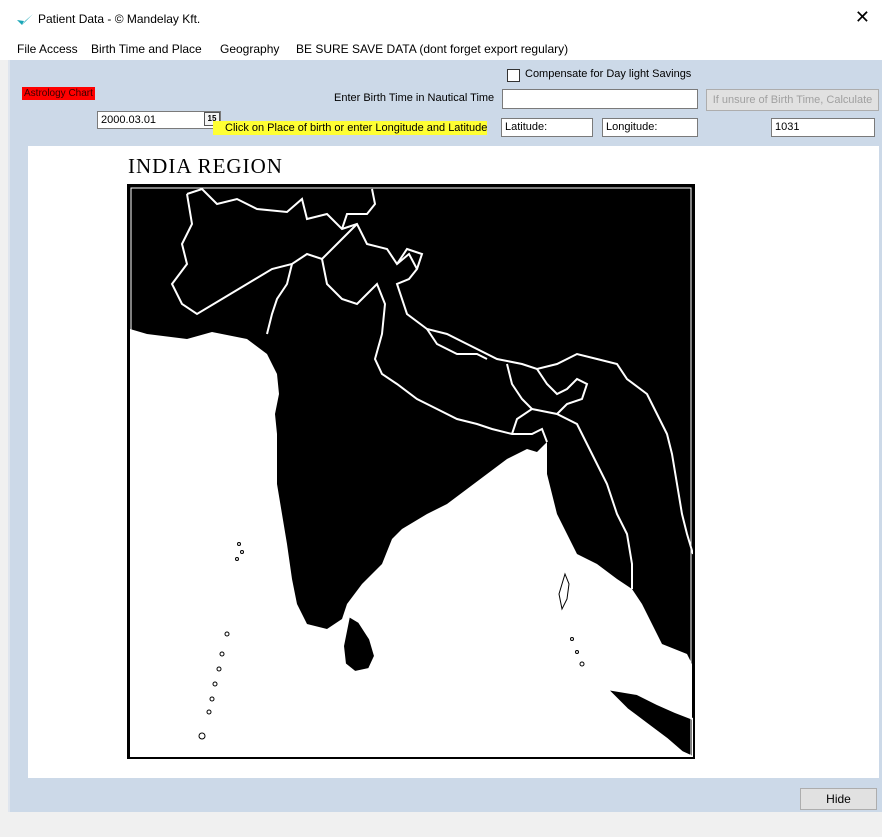 The width and height of the screenshot is (882, 837). What do you see at coordinates (441, 19) in the screenshot?
I see `title-bar: Patient Data - © Mandelay Kft. ✕` at bounding box center [441, 19].